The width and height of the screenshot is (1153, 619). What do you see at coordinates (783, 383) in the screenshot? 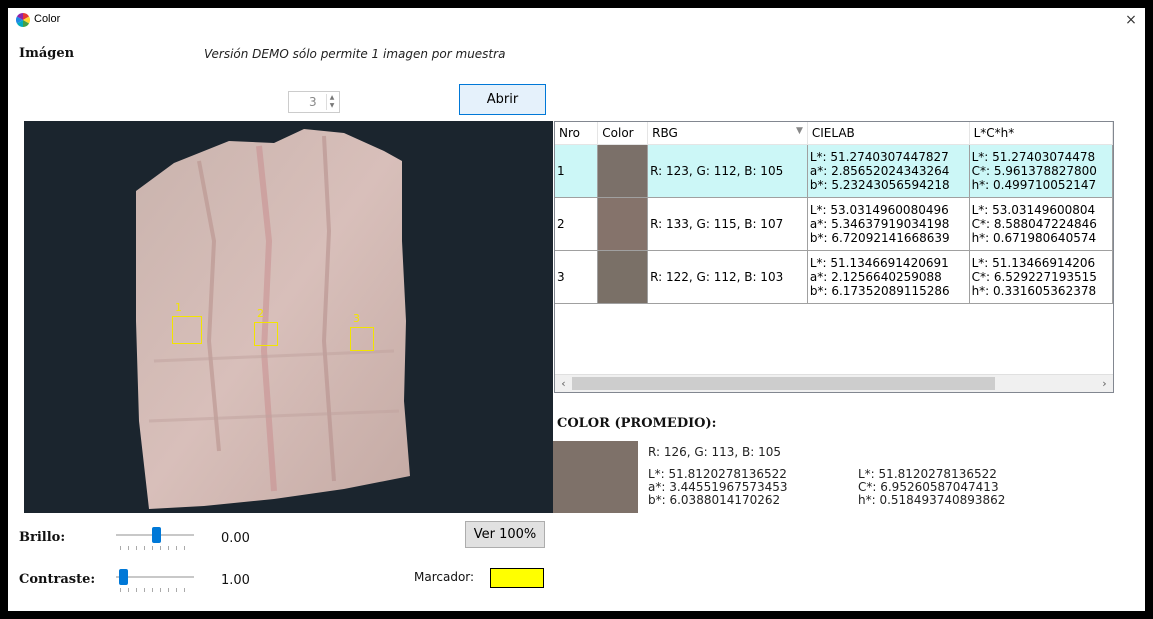
I see `scrollbar-thumb` at bounding box center [783, 383].